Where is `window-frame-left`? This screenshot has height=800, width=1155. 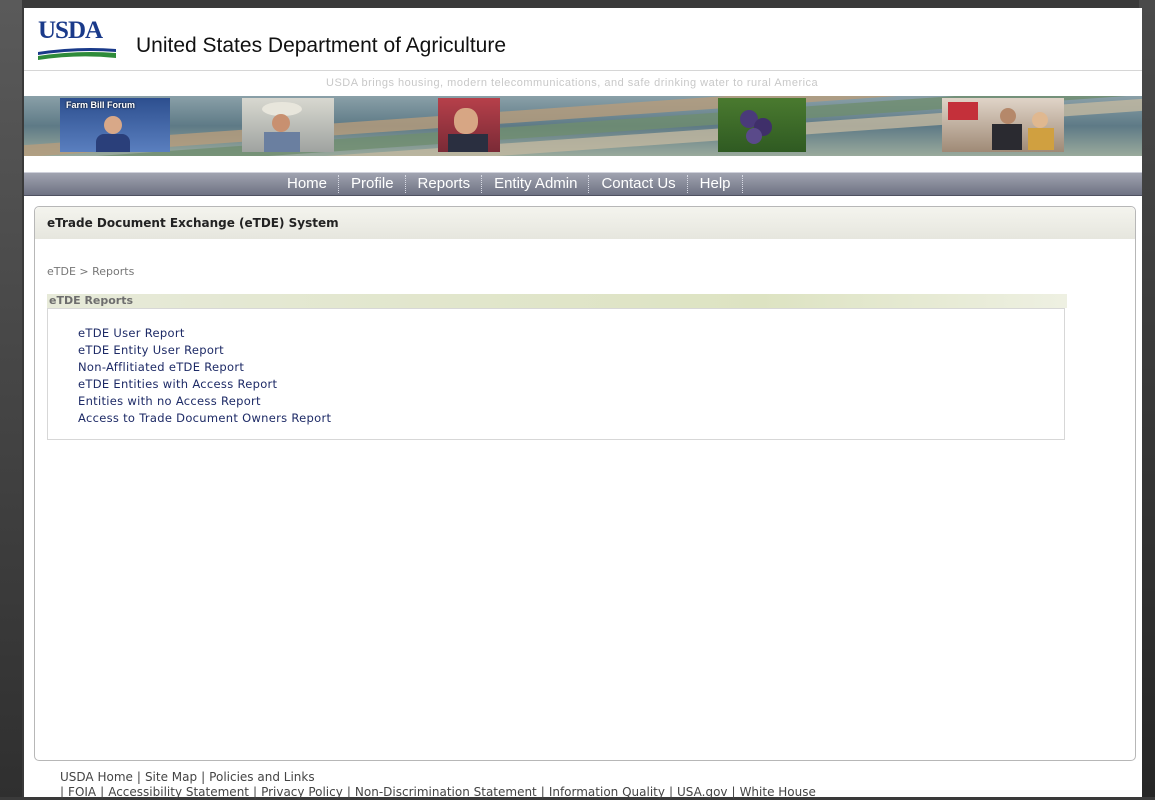
window-frame-left is located at coordinates (11, 398).